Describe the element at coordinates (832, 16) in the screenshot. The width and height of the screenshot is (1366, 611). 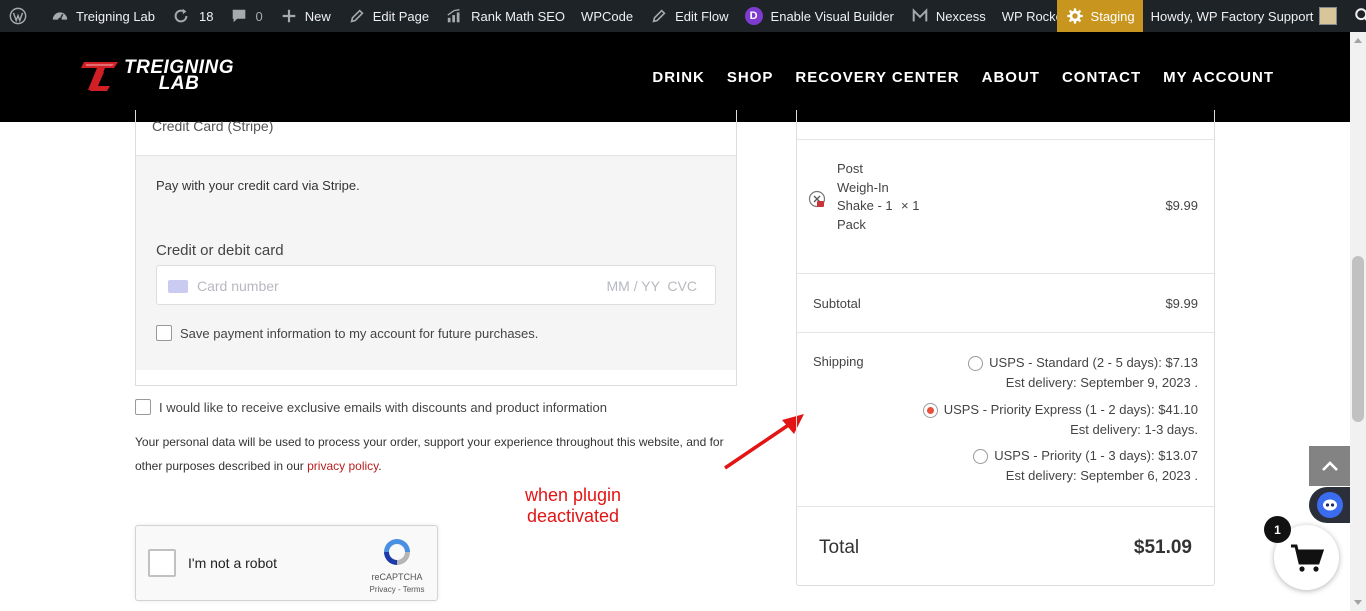
I see `visual-builder-label: Enable Visual Builder` at that location.